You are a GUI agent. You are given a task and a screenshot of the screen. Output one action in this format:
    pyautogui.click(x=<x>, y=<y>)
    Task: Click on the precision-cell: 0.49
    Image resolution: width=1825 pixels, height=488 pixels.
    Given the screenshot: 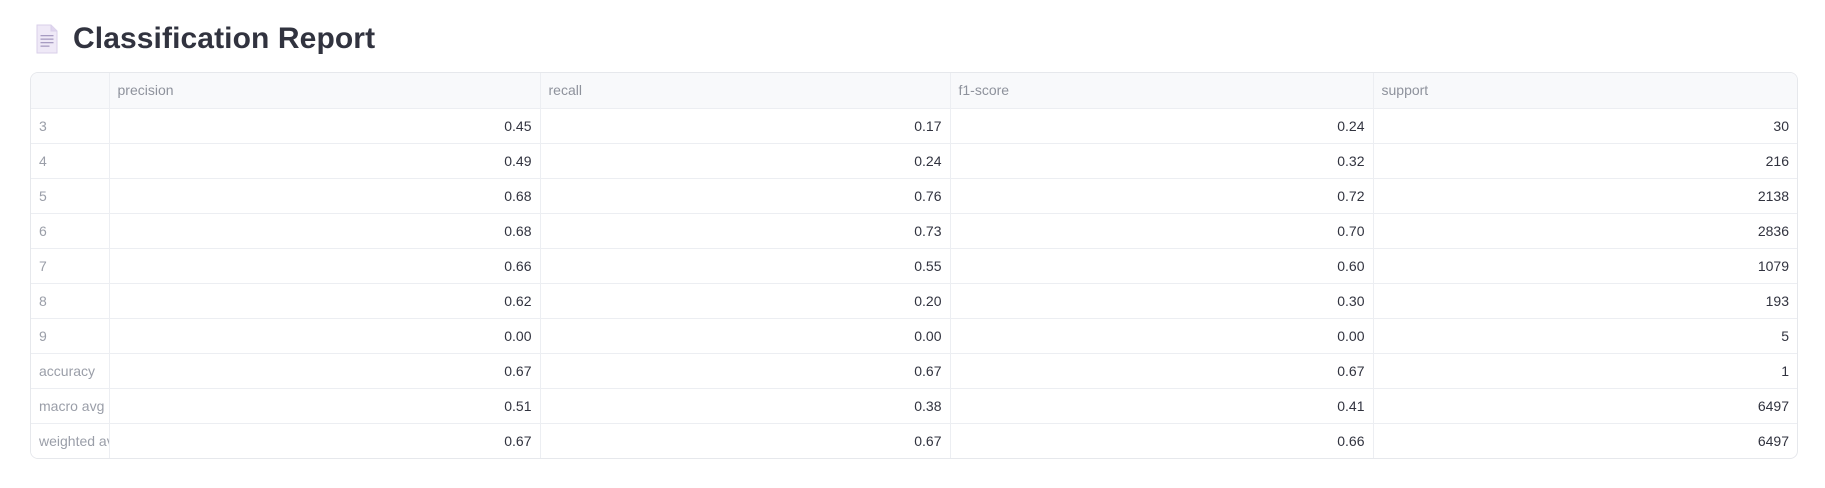 What is the action you would take?
    pyautogui.click(x=325, y=161)
    